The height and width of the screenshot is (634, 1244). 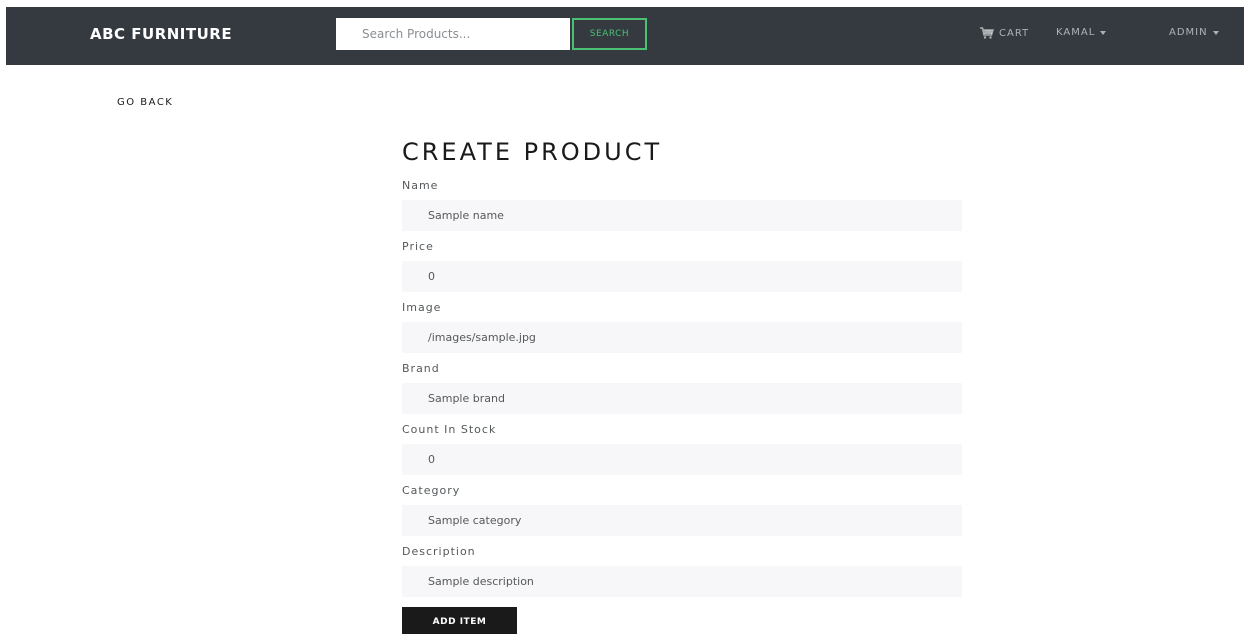 What do you see at coordinates (1014, 33) in the screenshot?
I see `cart-label: CART` at bounding box center [1014, 33].